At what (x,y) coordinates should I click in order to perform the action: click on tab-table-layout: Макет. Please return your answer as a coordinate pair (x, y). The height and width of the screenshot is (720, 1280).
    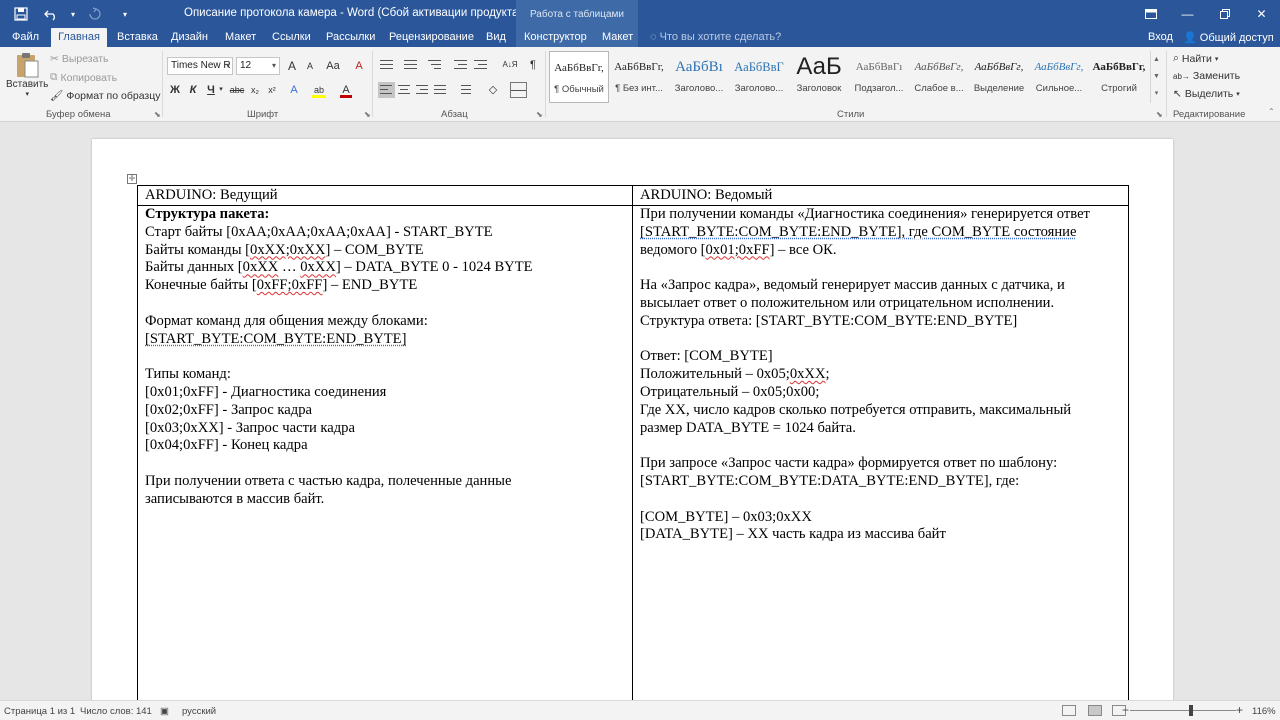
    Looking at the image, I should click on (617, 37).